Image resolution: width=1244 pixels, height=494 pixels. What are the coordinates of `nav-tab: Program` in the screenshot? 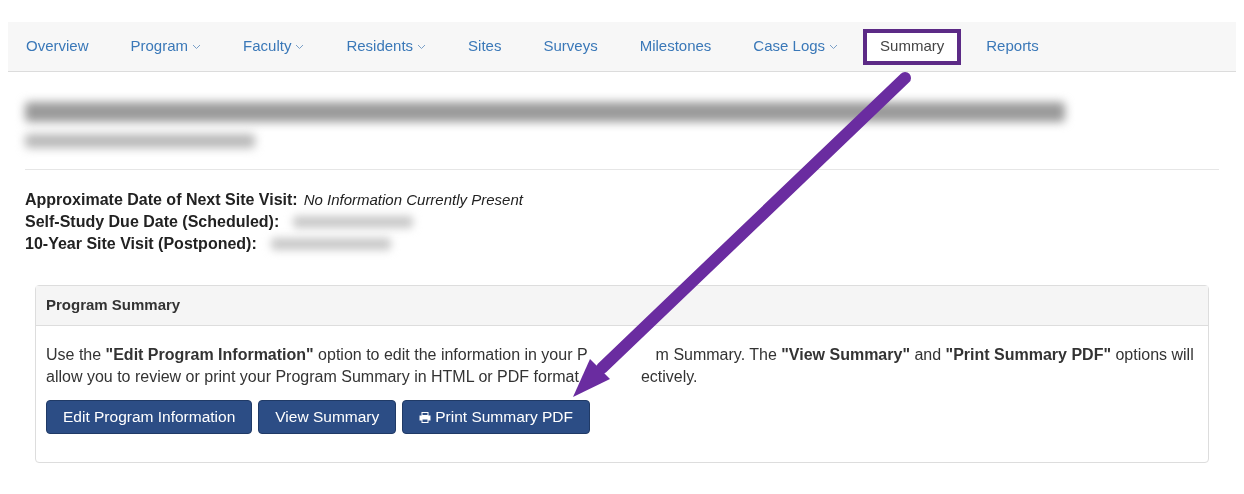 It's located at (166, 46).